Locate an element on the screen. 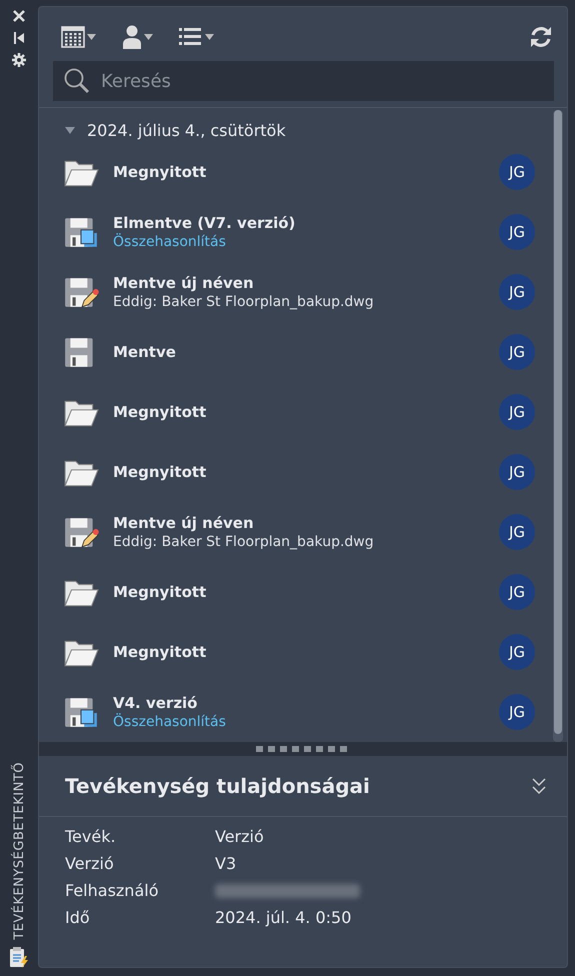 The height and width of the screenshot is (976, 575). search-field: Keresés is located at coordinates (303, 81).